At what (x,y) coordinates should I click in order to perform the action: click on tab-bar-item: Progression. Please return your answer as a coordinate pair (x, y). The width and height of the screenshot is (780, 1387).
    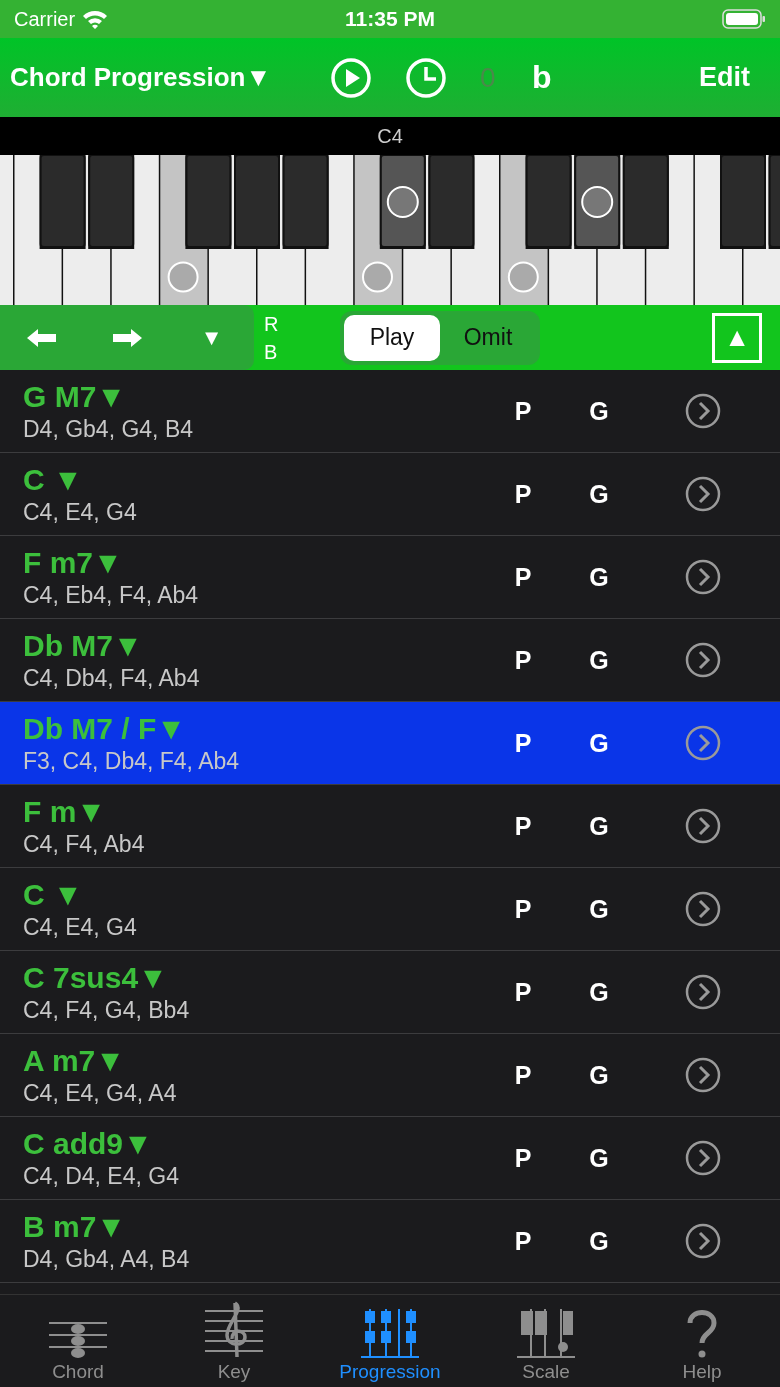
    Looking at the image, I should click on (390, 1341).